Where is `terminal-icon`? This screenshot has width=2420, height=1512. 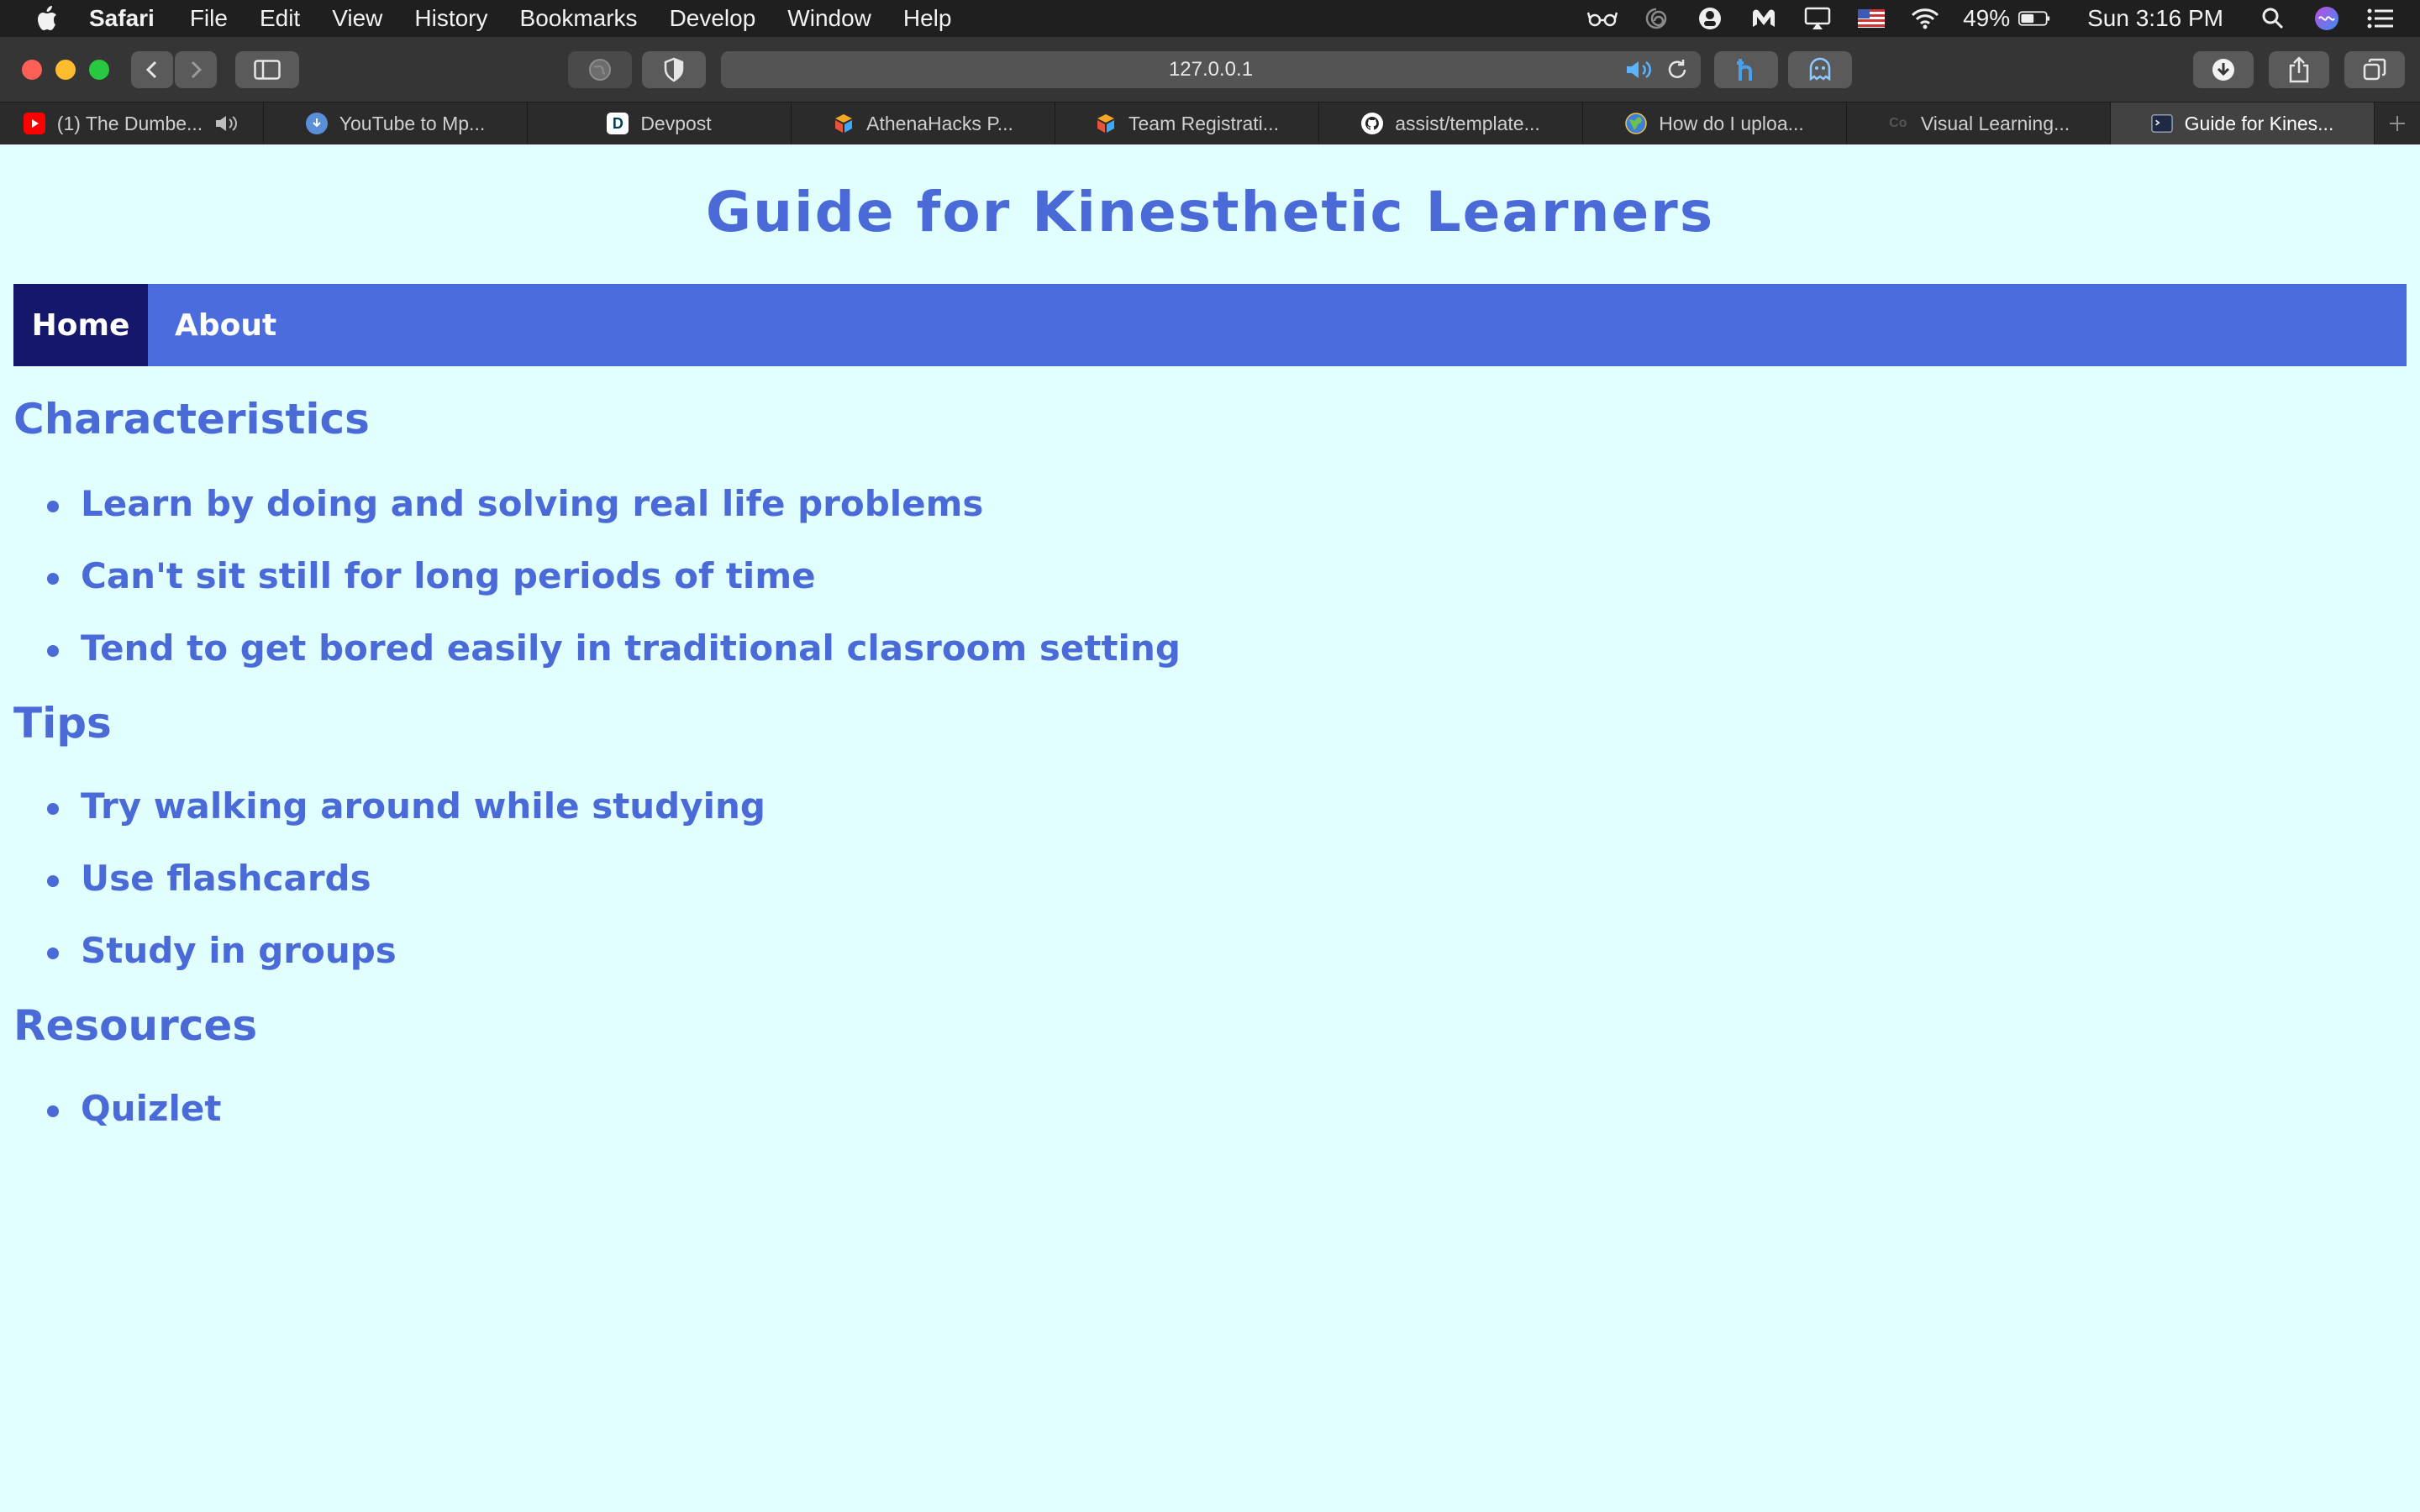 terminal-icon is located at coordinates (2161, 123).